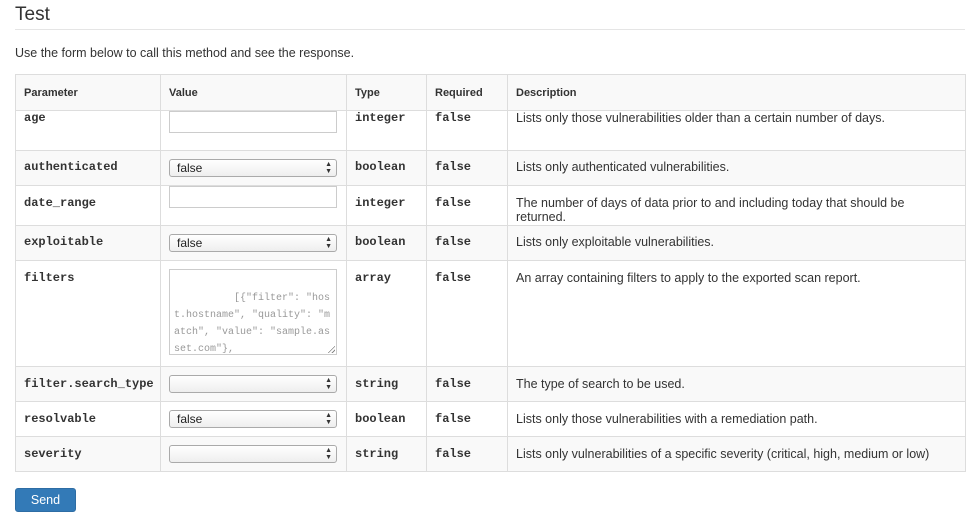 This screenshot has height=523, width=976. I want to click on date-range-input, so click(253, 197).